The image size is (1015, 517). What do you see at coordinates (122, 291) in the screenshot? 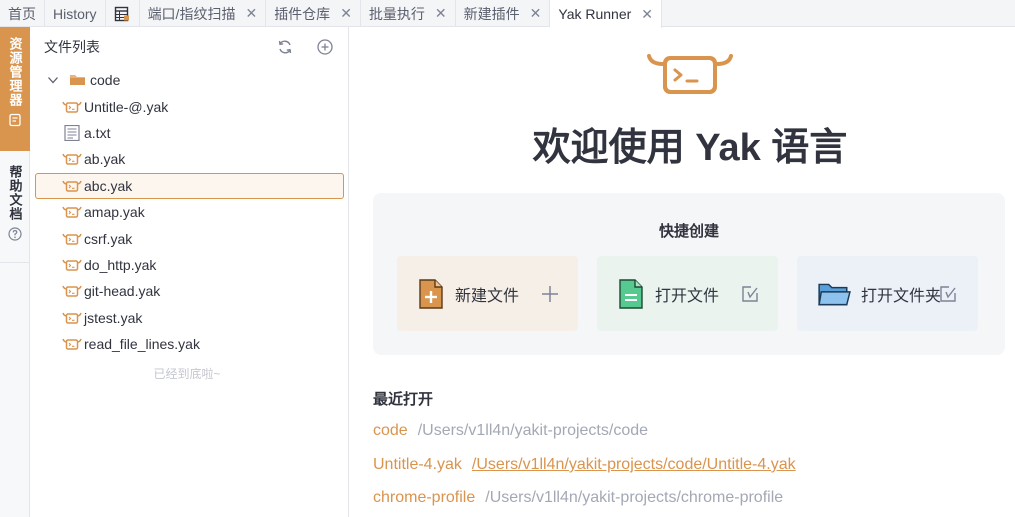
I see `file-name: git-head.yak` at bounding box center [122, 291].